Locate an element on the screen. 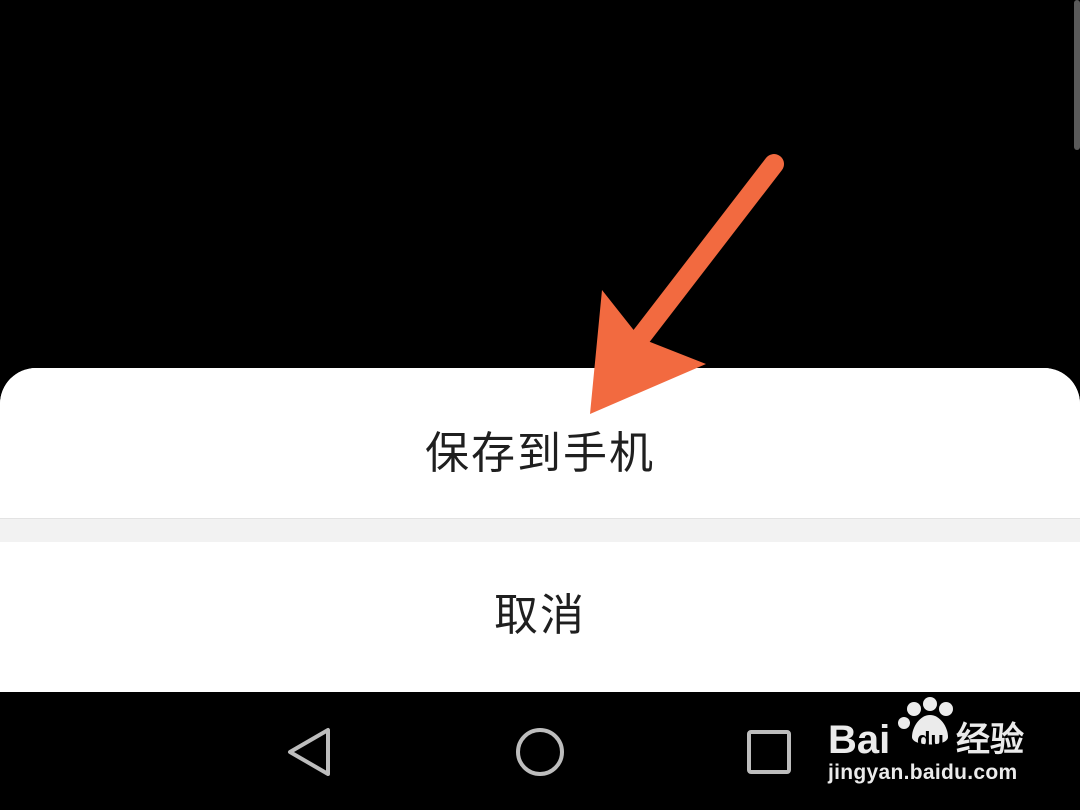 This screenshot has width=1080, height=810. save-to-phone-label: 保存到手机 is located at coordinates (540, 453).